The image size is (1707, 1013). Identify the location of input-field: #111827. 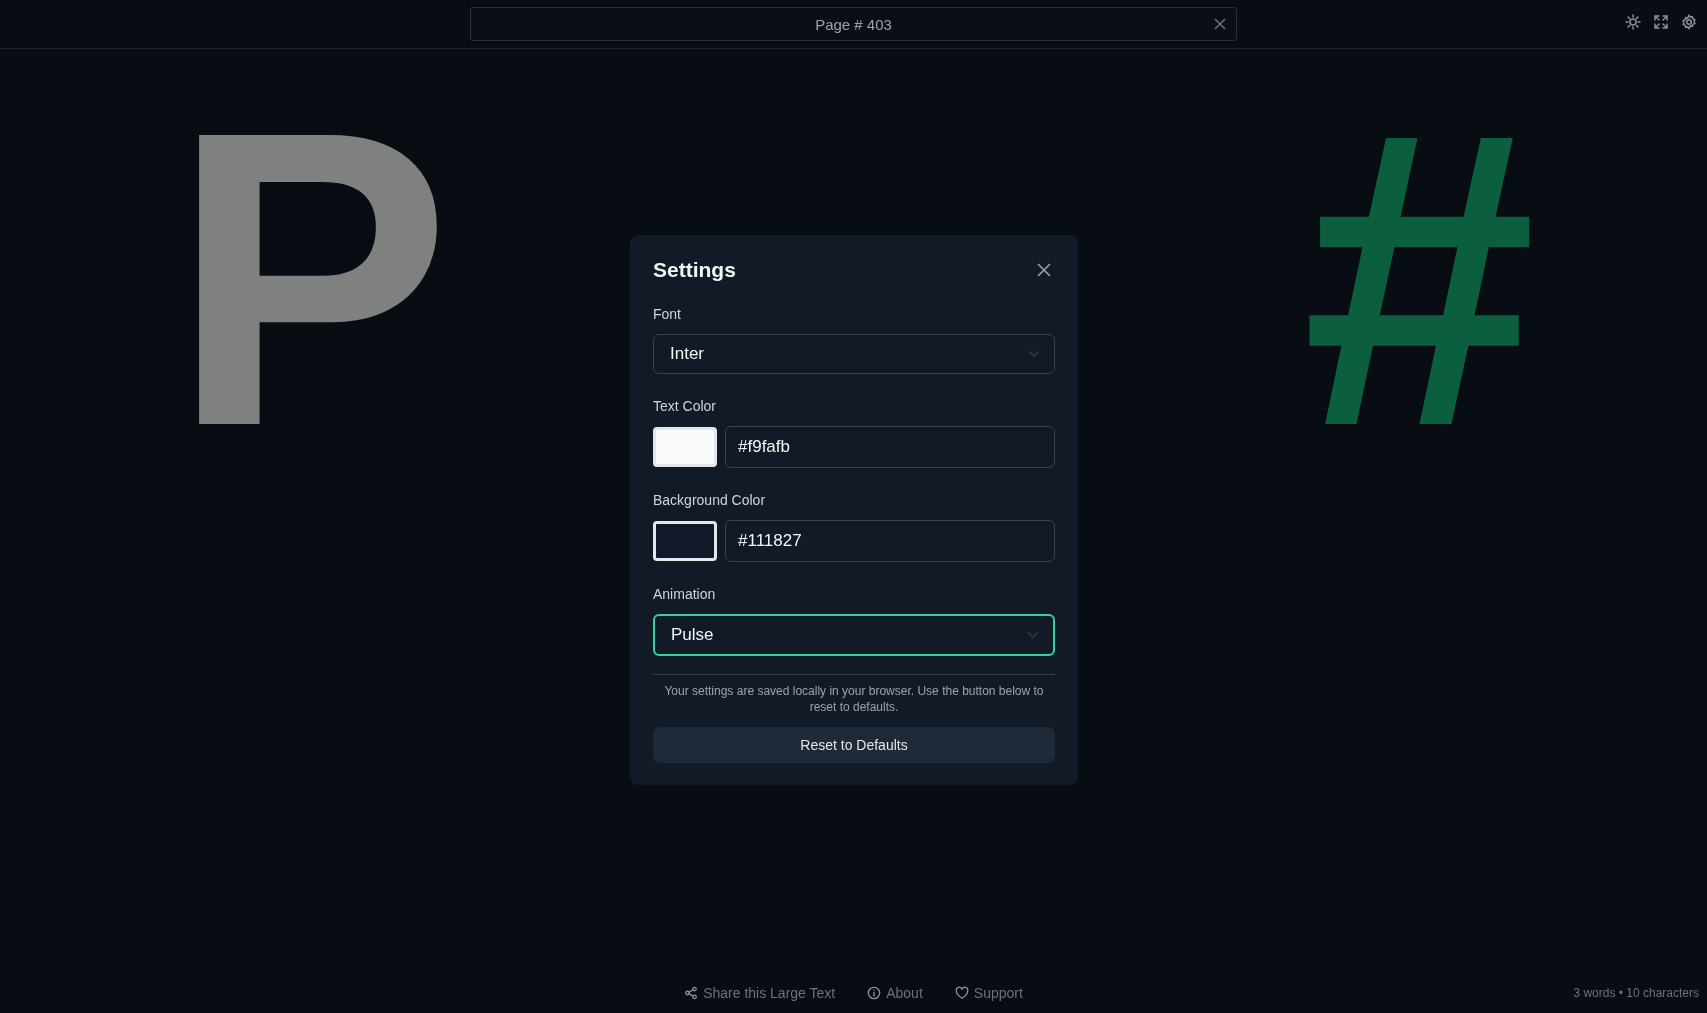
(890, 541).